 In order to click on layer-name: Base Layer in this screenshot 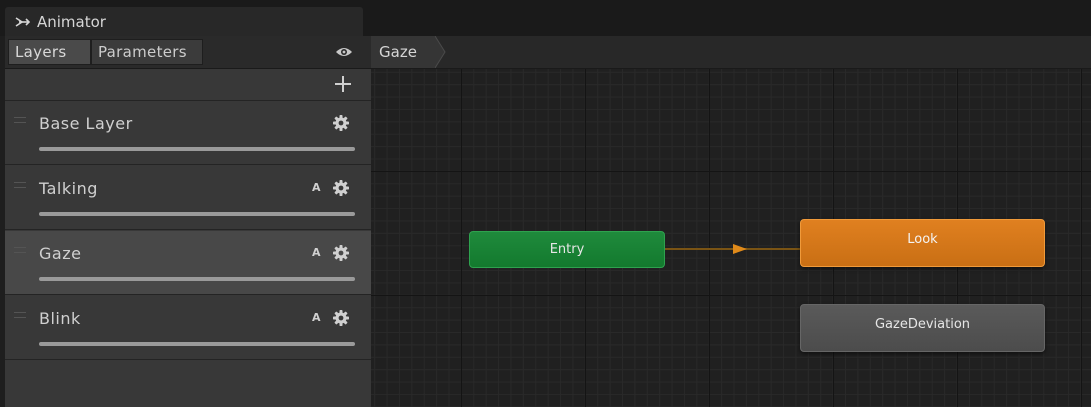, I will do `click(86, 123)`.